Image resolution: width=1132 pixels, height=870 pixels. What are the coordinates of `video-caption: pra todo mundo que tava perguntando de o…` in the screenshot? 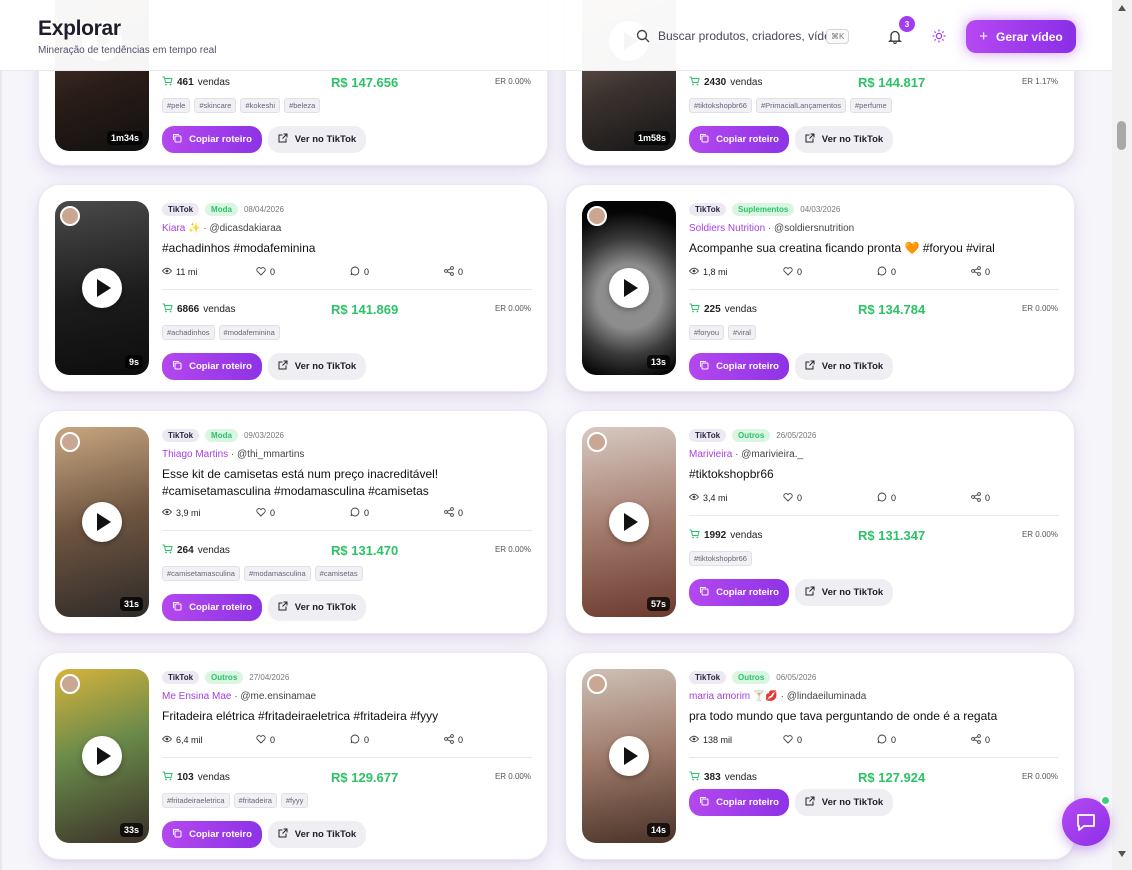 It's located at (843, 716).